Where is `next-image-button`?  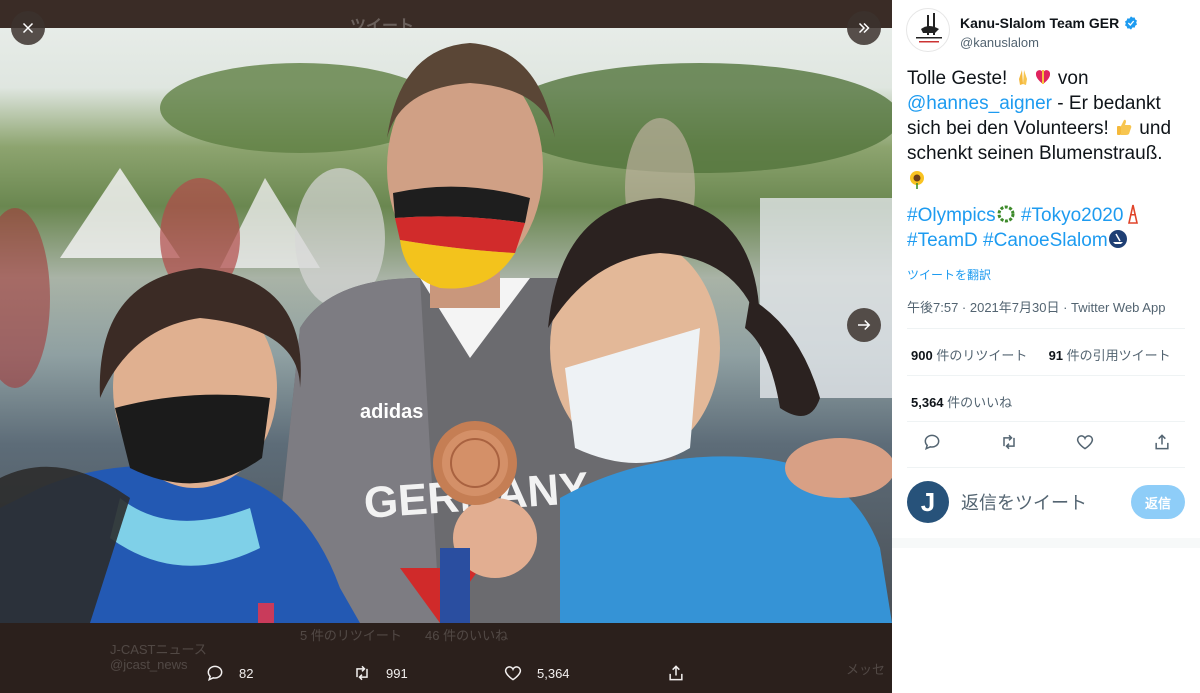
next-image-button is located at coordinates (864, 325).